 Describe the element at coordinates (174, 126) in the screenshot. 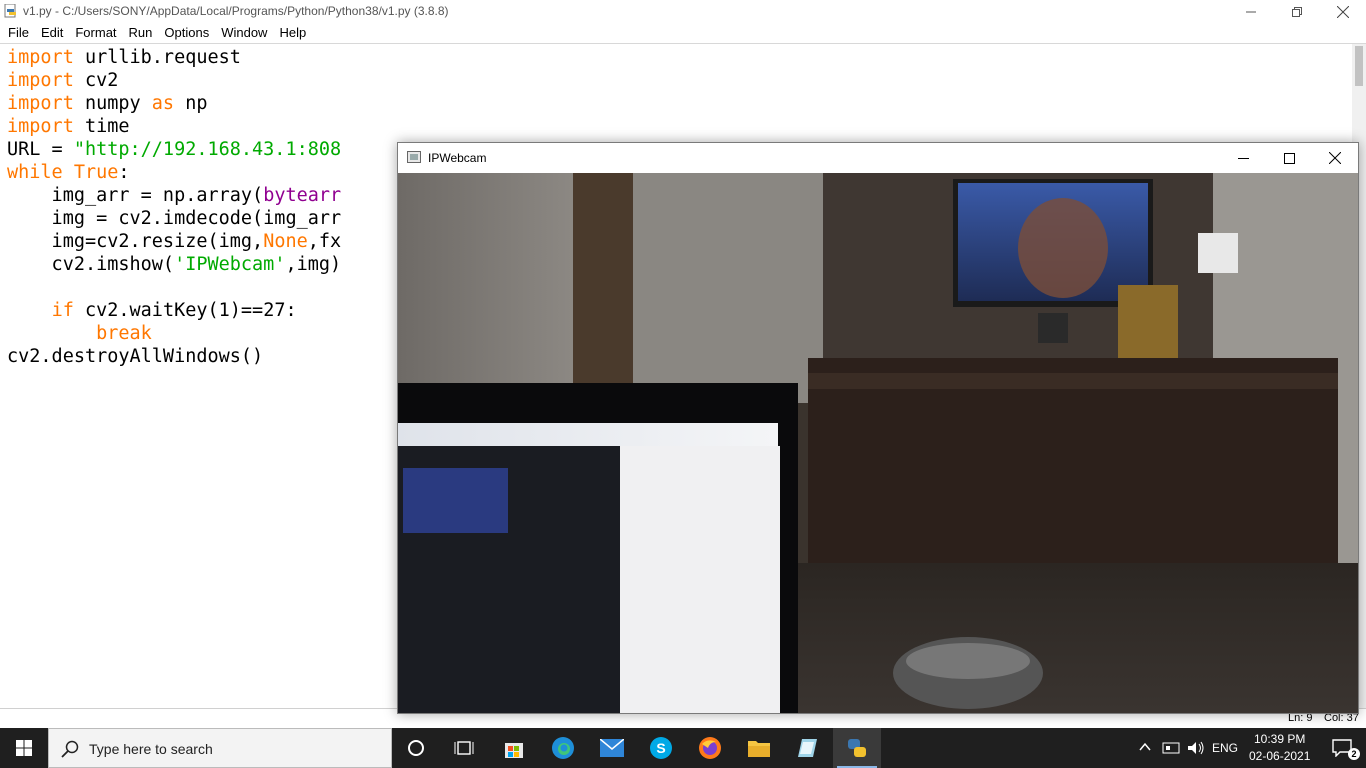

I see `code-line: import time` at that location.